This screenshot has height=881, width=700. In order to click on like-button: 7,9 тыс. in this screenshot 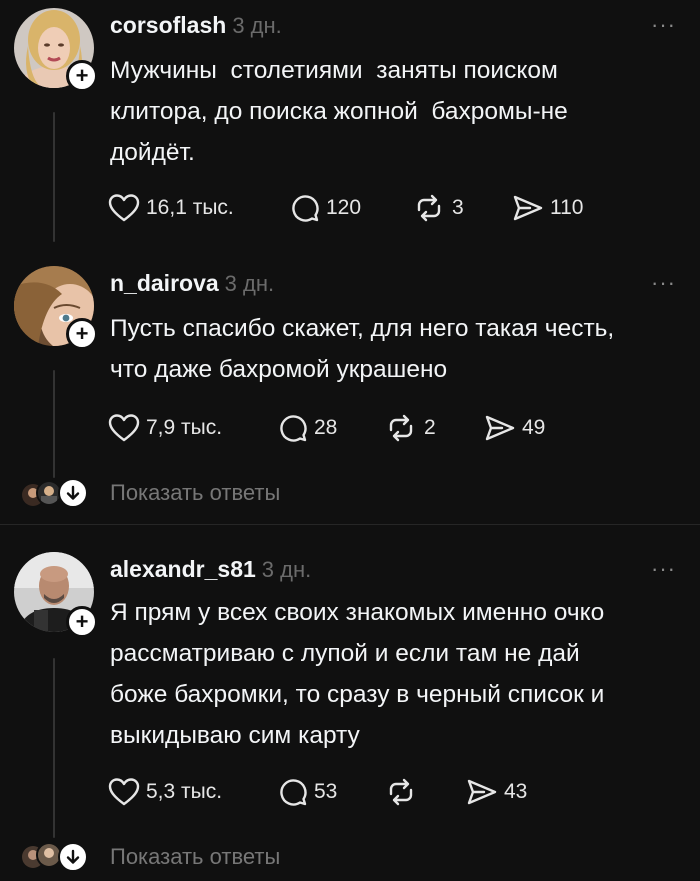, I will do `click(165, 428)`.